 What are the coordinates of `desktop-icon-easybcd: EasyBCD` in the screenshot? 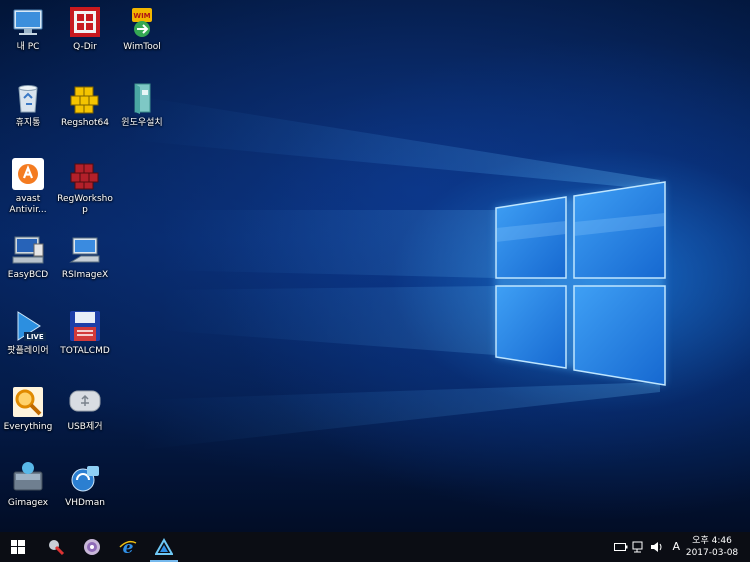 It's located at (28, 267).